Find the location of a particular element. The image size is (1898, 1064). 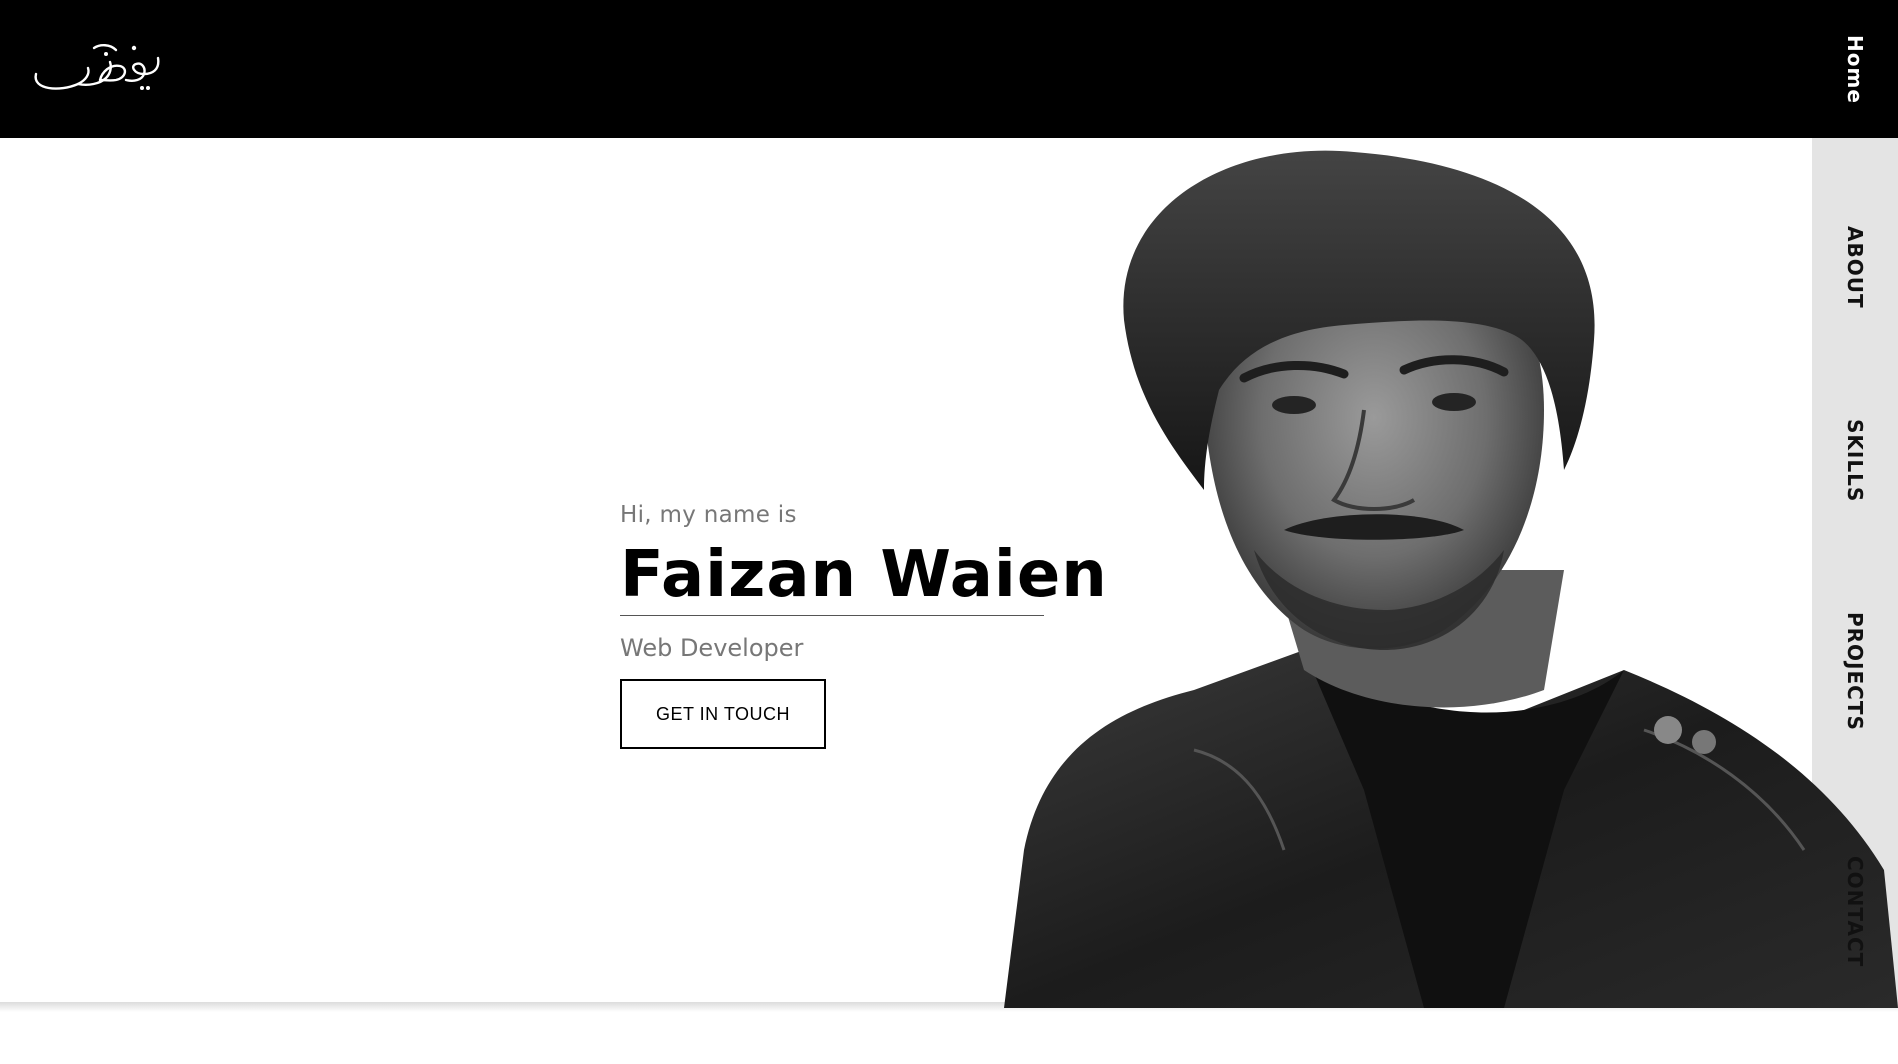

logo-calligraphy-icon is located at coordinates (97, 67).